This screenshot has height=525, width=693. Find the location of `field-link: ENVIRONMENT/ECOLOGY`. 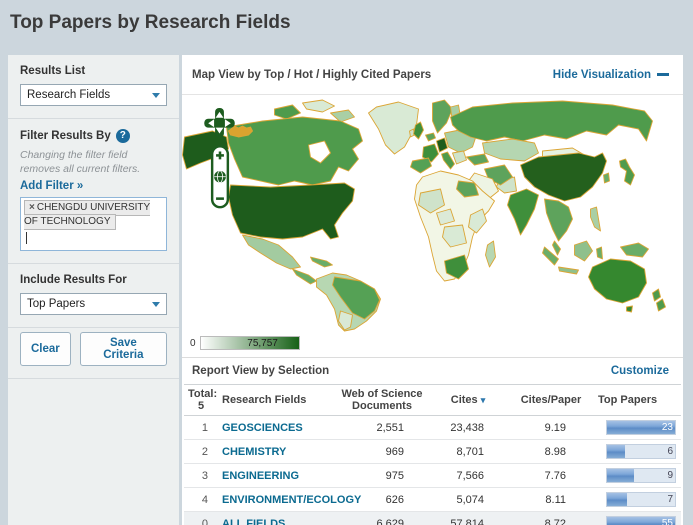

field-link: ENVIRONMENT/ECOLOGY is located at coordinates (291, 500).